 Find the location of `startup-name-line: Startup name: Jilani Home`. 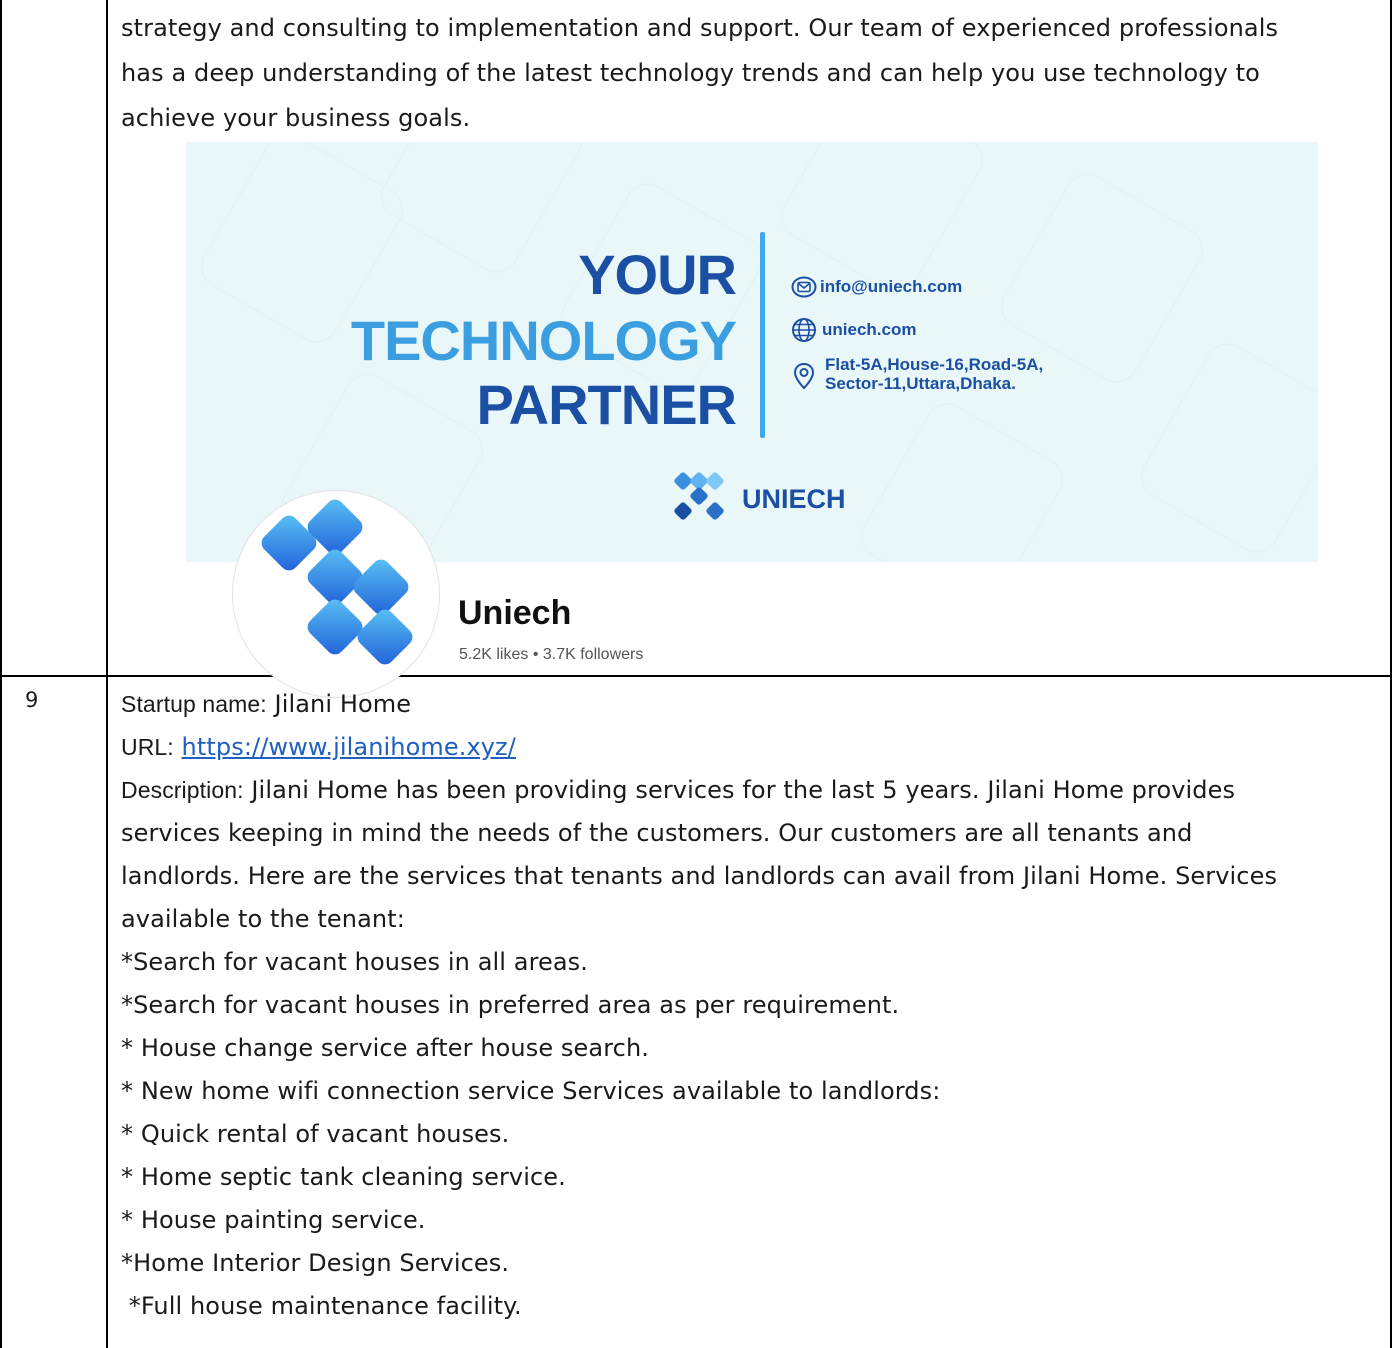

startup-name-line: Startup name: Jilani Home is located at coordinates (266, 704).